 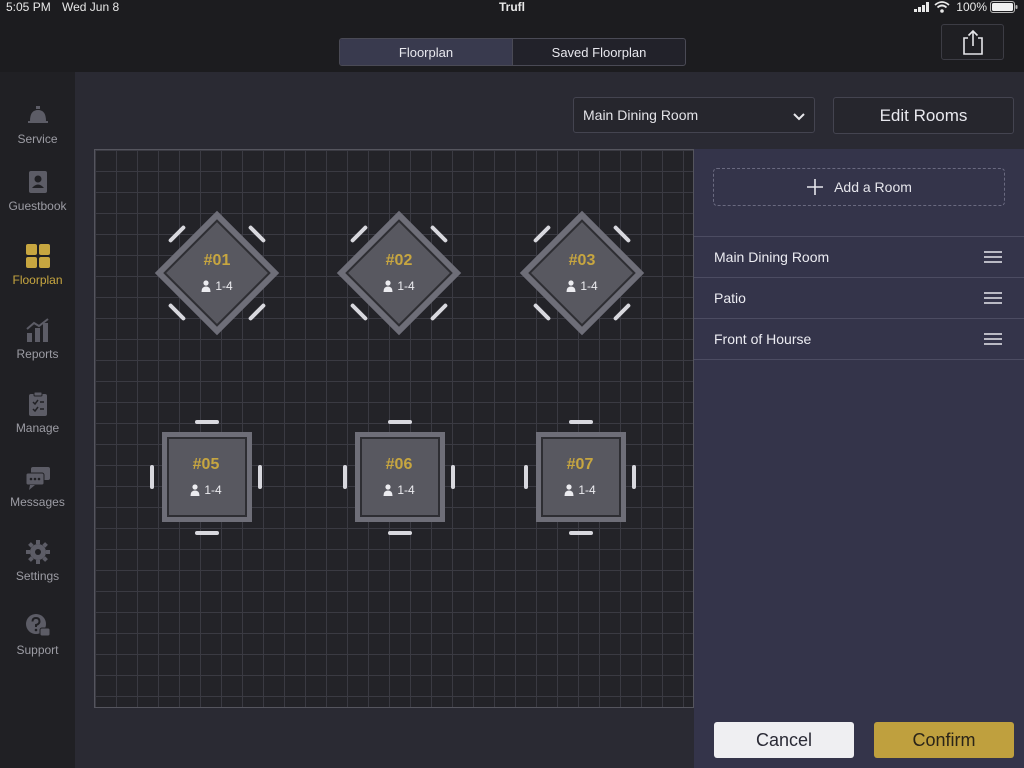 I want to click on room-name: Patio, so click(x=730, y=298).